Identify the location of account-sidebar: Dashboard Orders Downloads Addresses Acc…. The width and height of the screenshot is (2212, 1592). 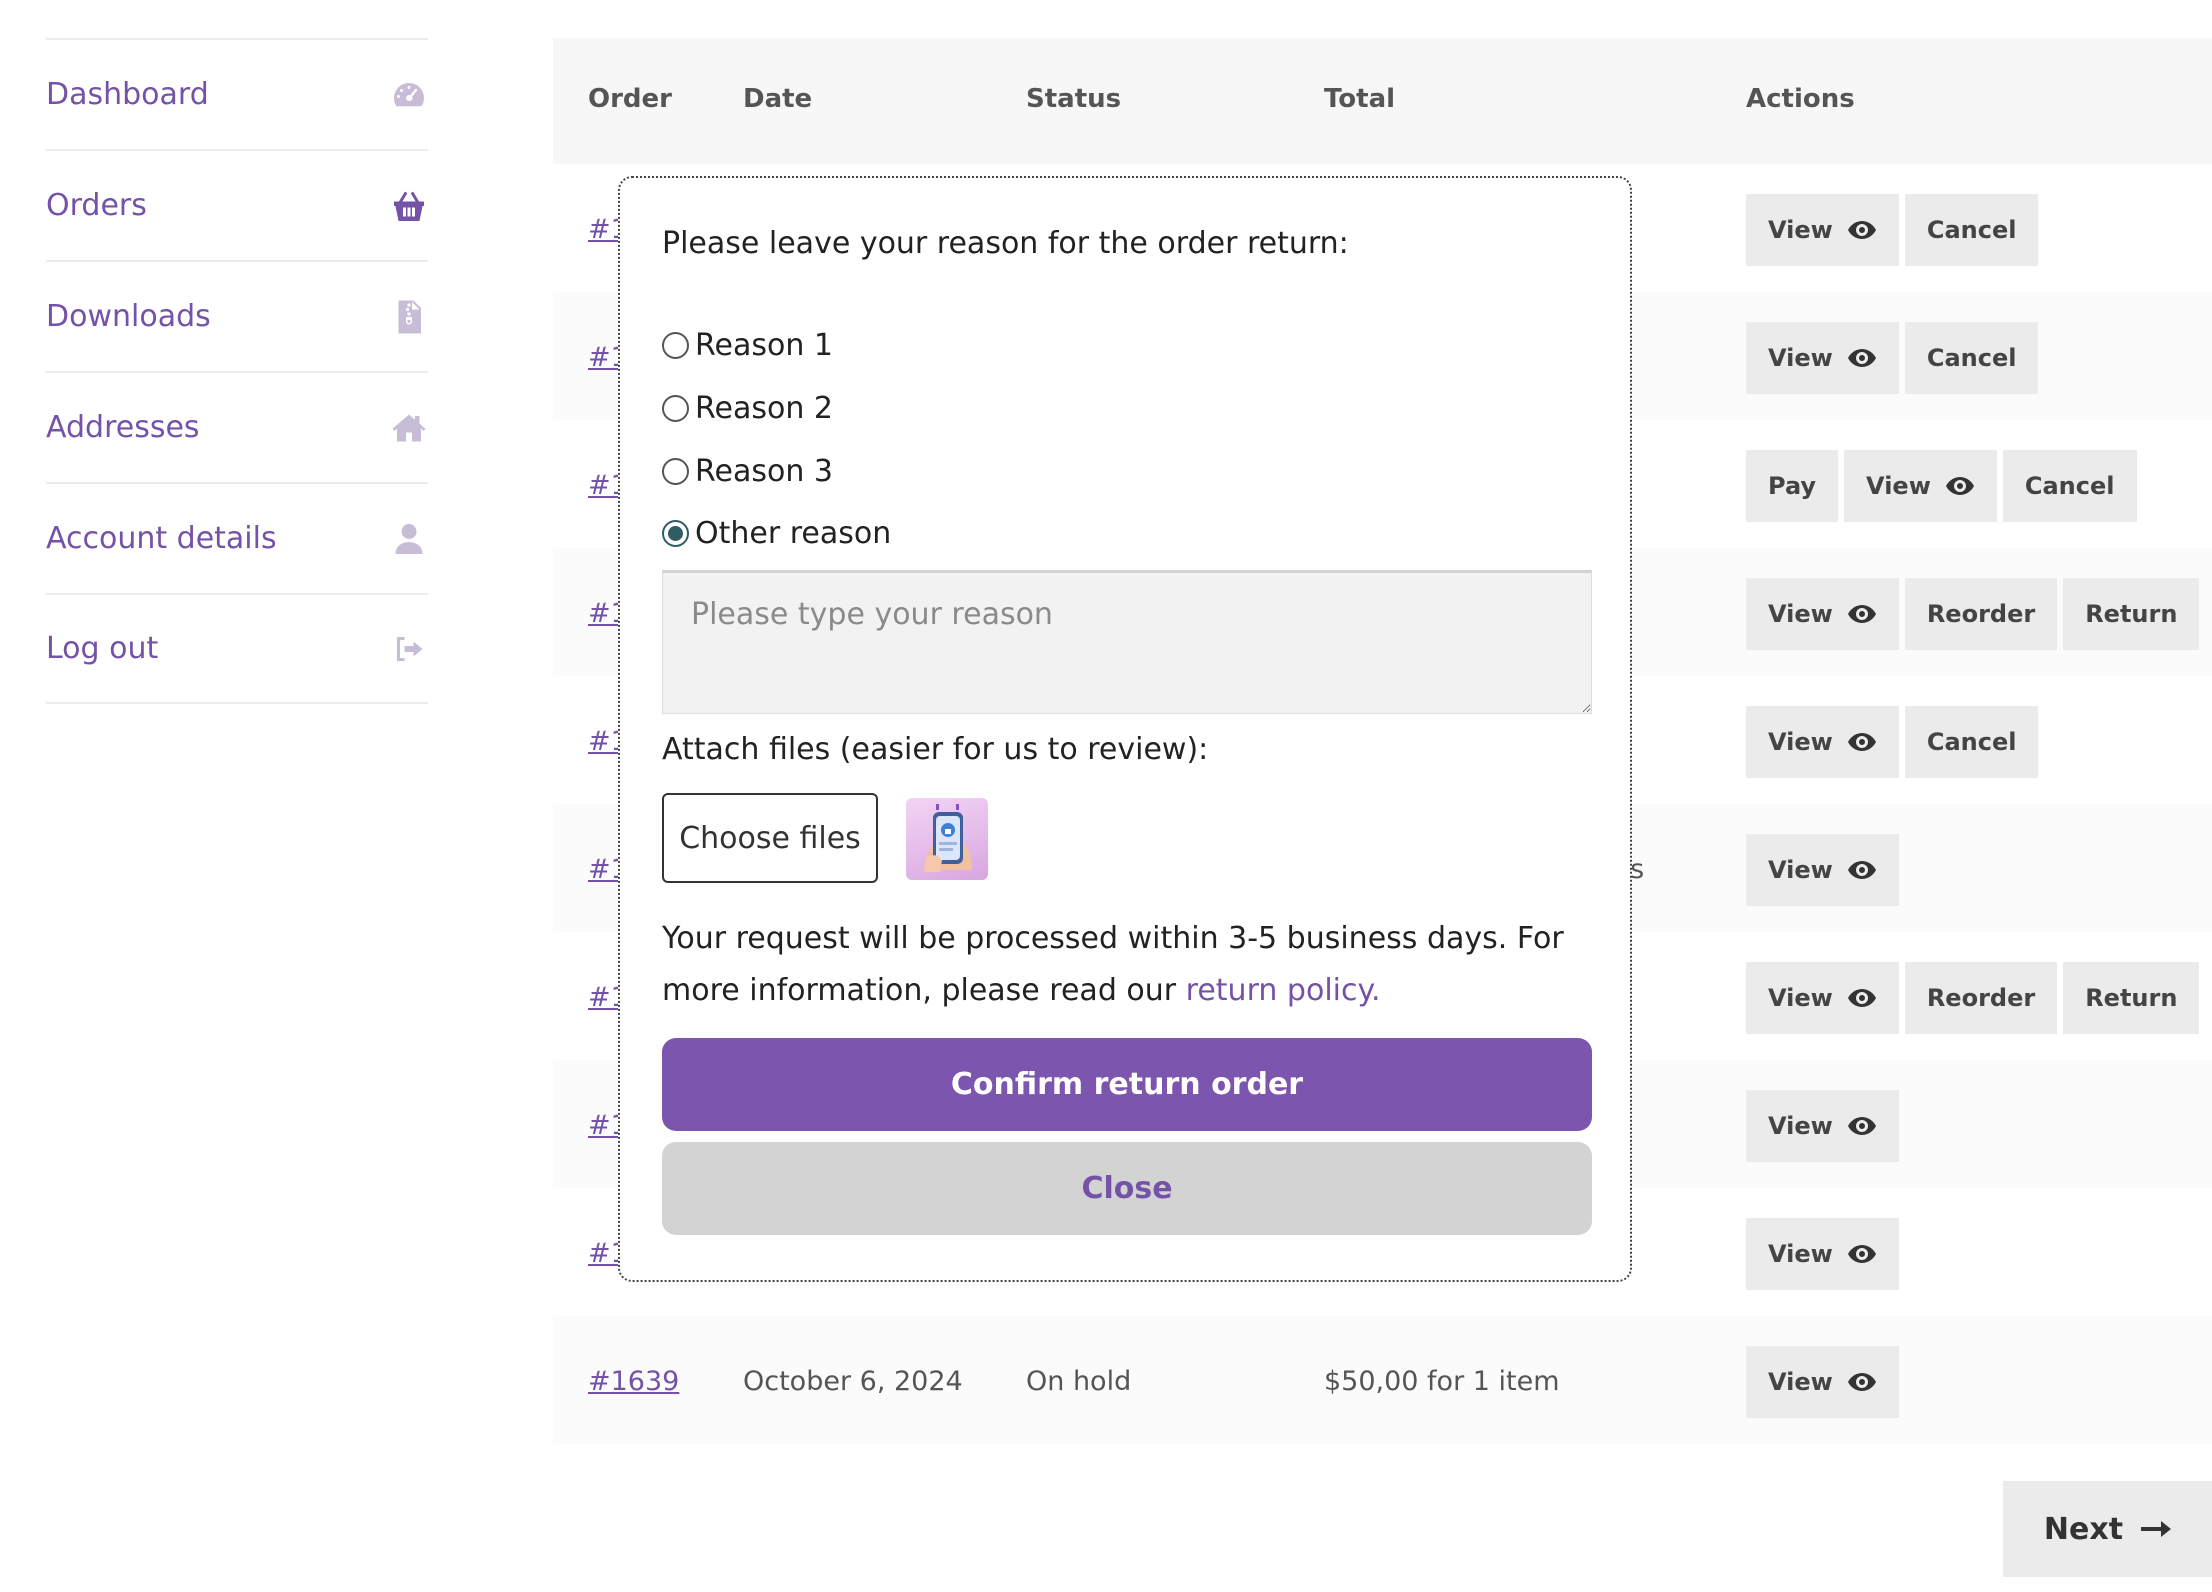
(237, 371).